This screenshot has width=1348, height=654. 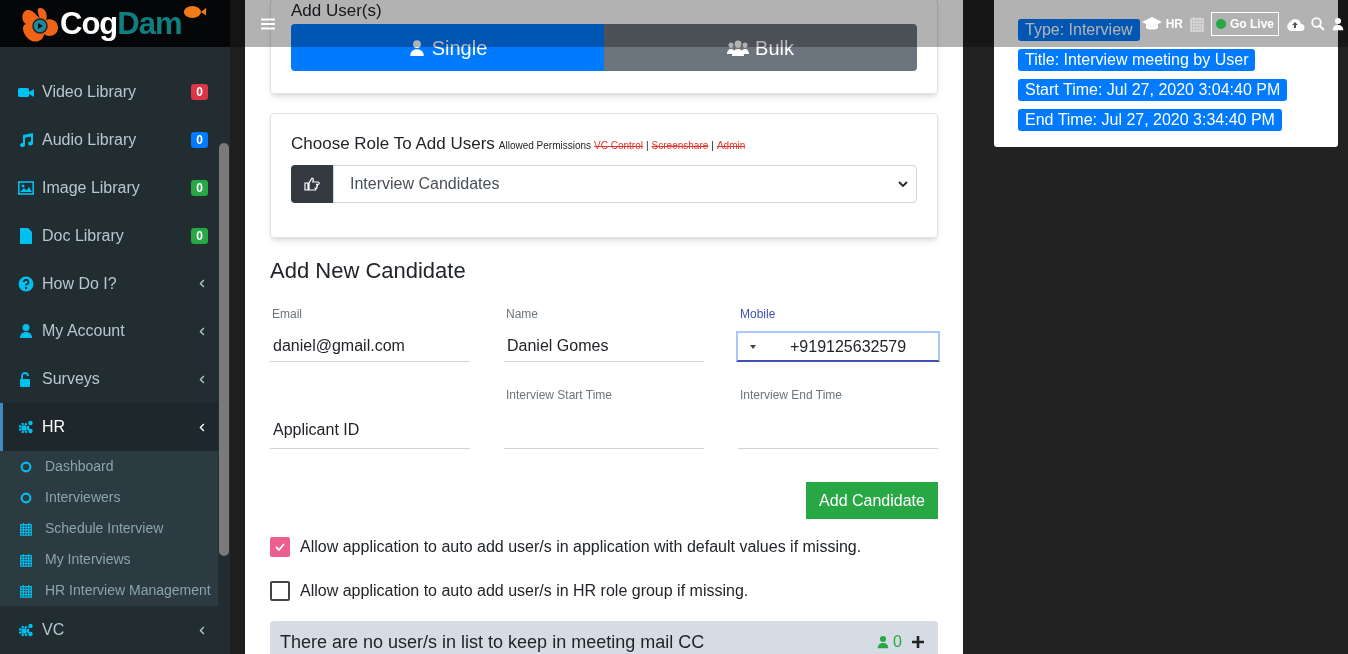 I want to click on checkmark-icon, so click(x=280, y=547).